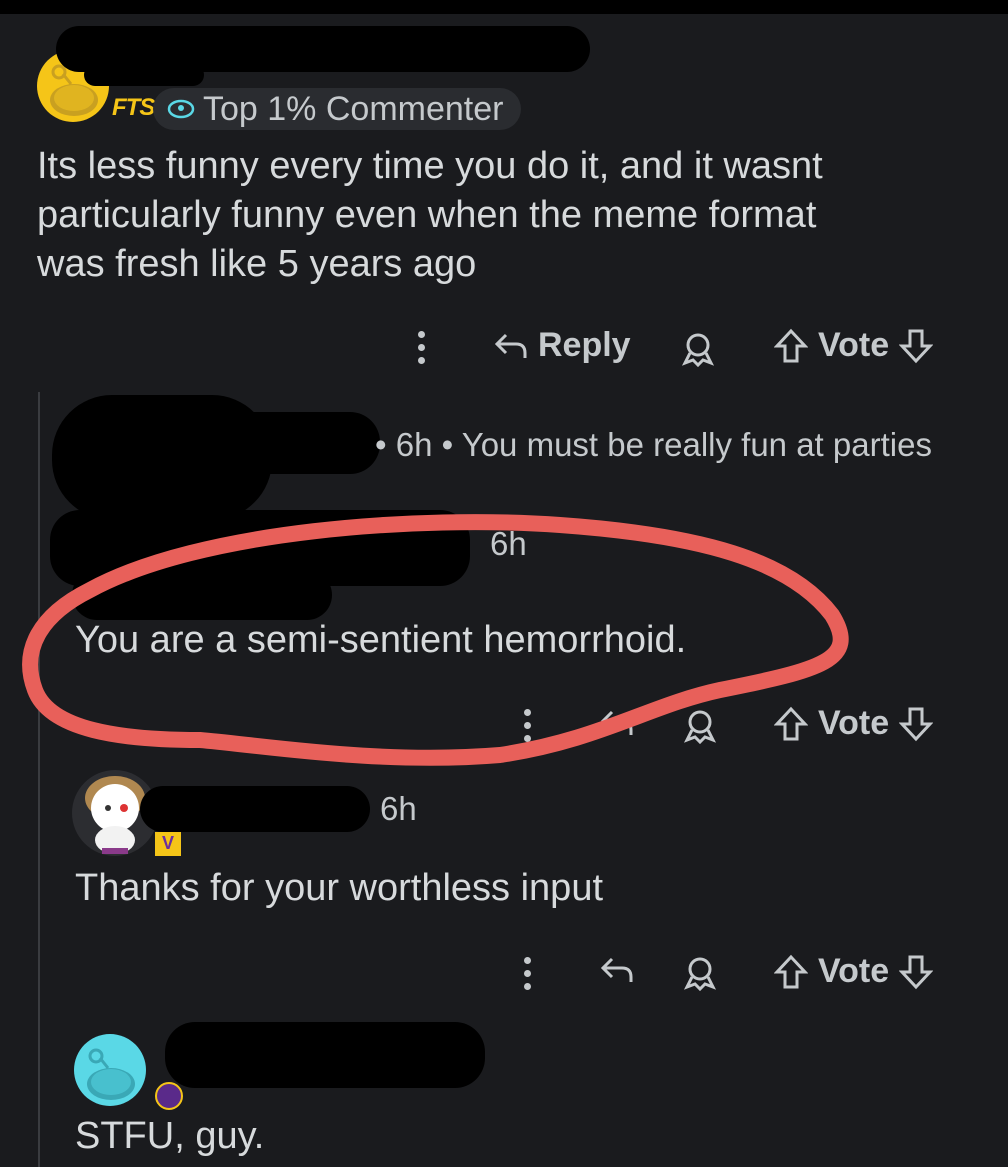 This screenshot has height=1167, width=1008. I want to click on user-flair-icon: V, so click(168, 844).